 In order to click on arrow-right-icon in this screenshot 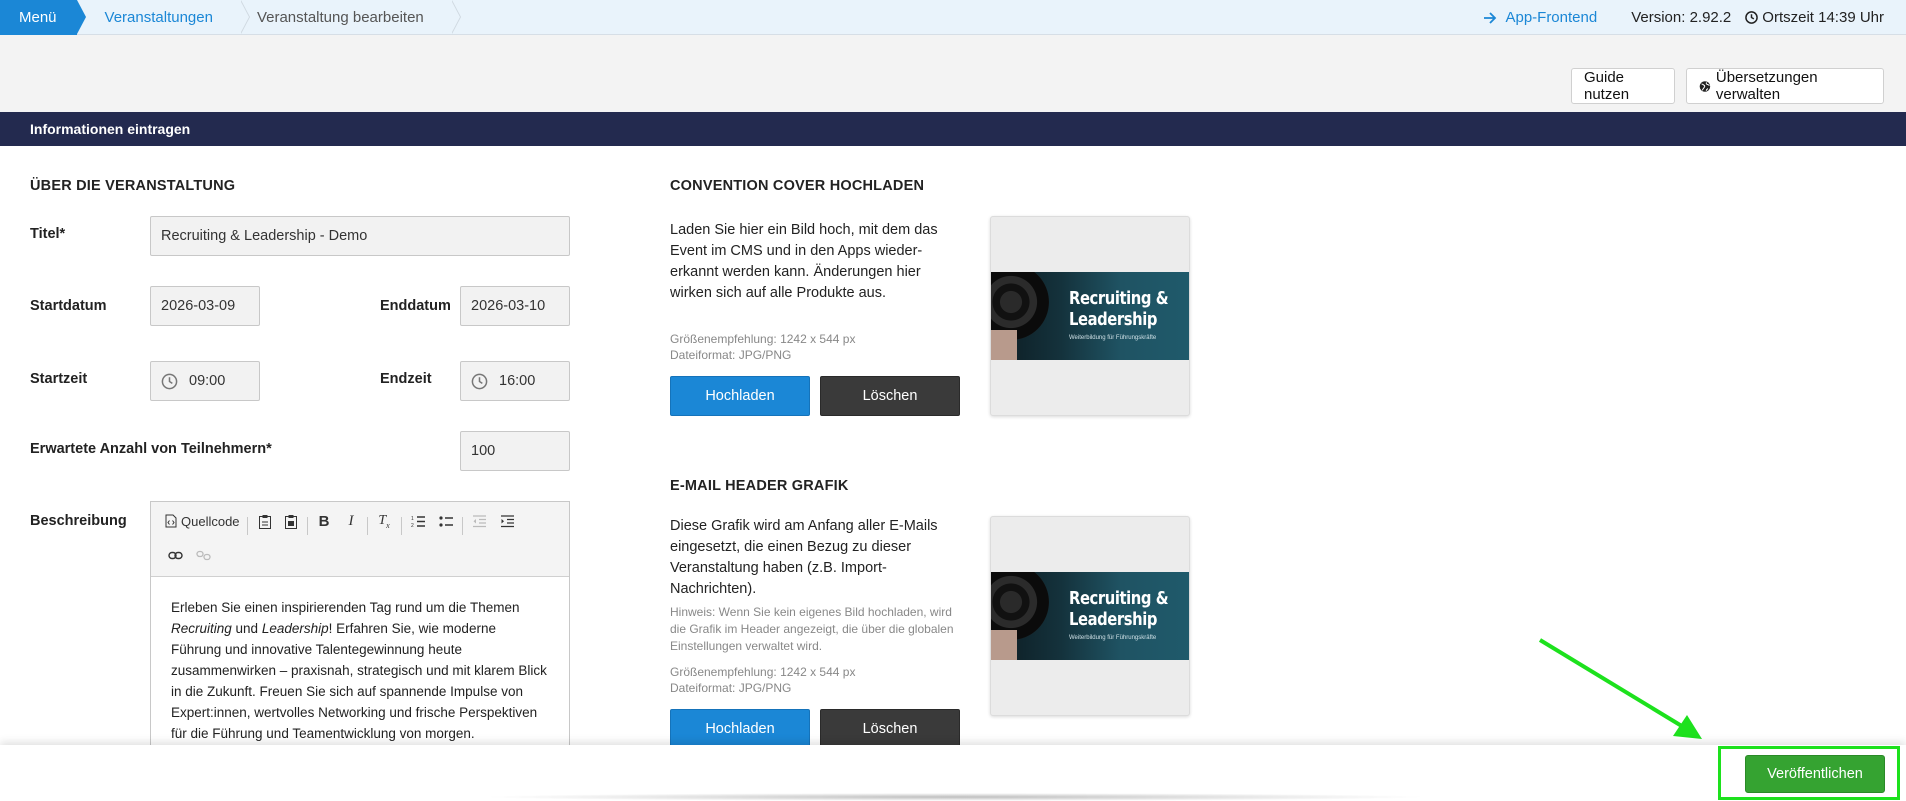, I will do `click(1490, 17)`.